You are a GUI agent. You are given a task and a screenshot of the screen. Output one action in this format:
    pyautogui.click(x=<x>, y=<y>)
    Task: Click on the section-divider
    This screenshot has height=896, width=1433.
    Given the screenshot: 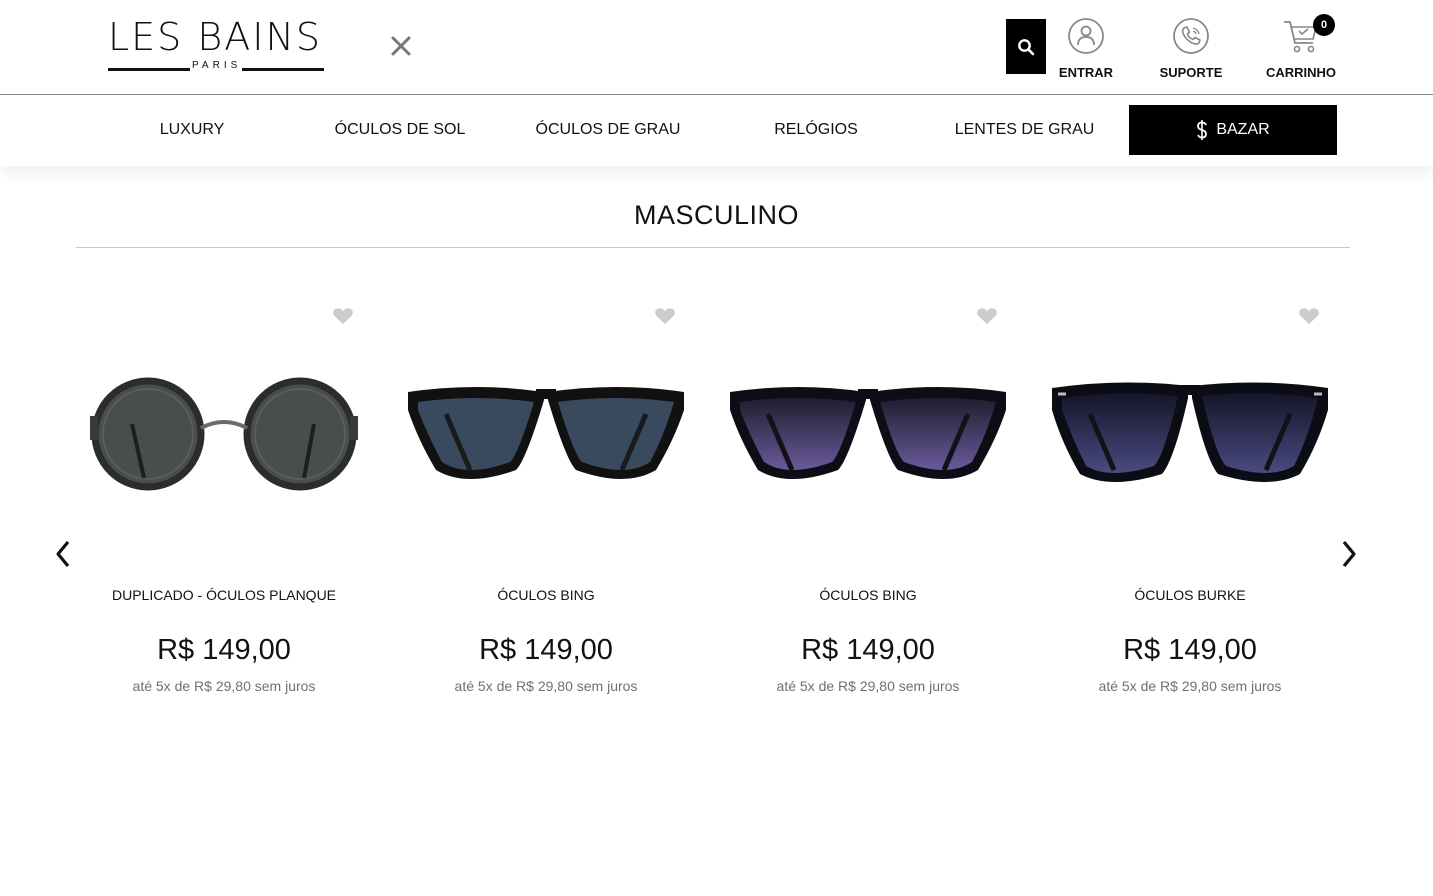 What is the action you would take?
    pyautogui.click(x=713, y=247)
    